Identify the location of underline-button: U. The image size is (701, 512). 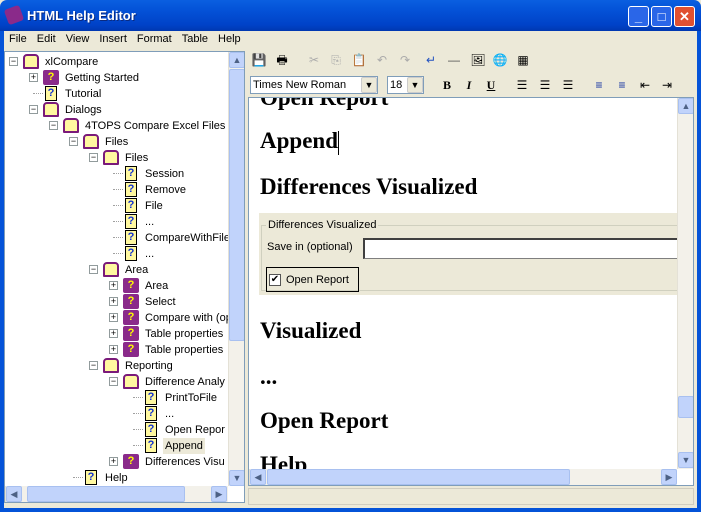
(491, 85).